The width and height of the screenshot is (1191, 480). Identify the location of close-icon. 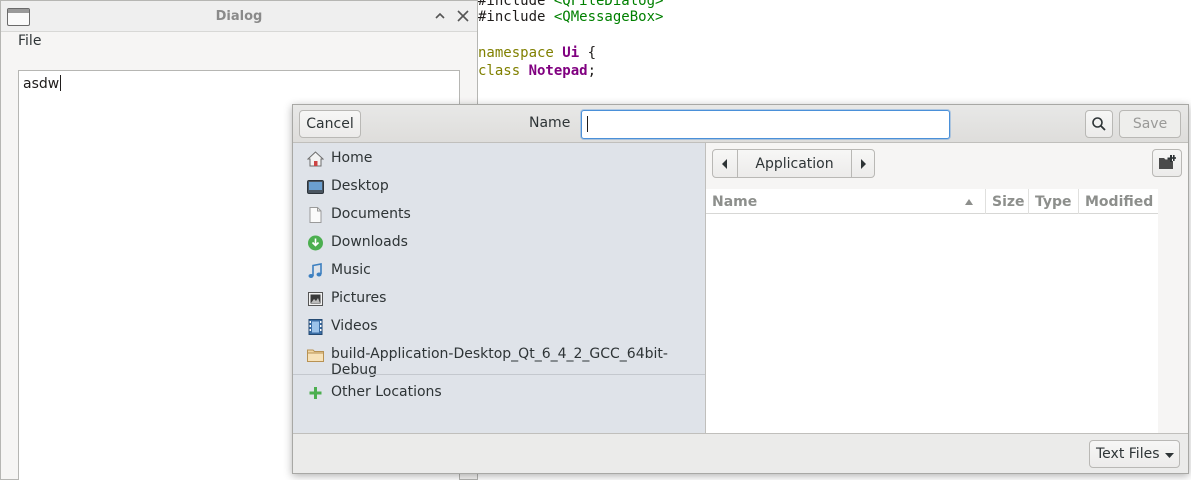
(463, 16).